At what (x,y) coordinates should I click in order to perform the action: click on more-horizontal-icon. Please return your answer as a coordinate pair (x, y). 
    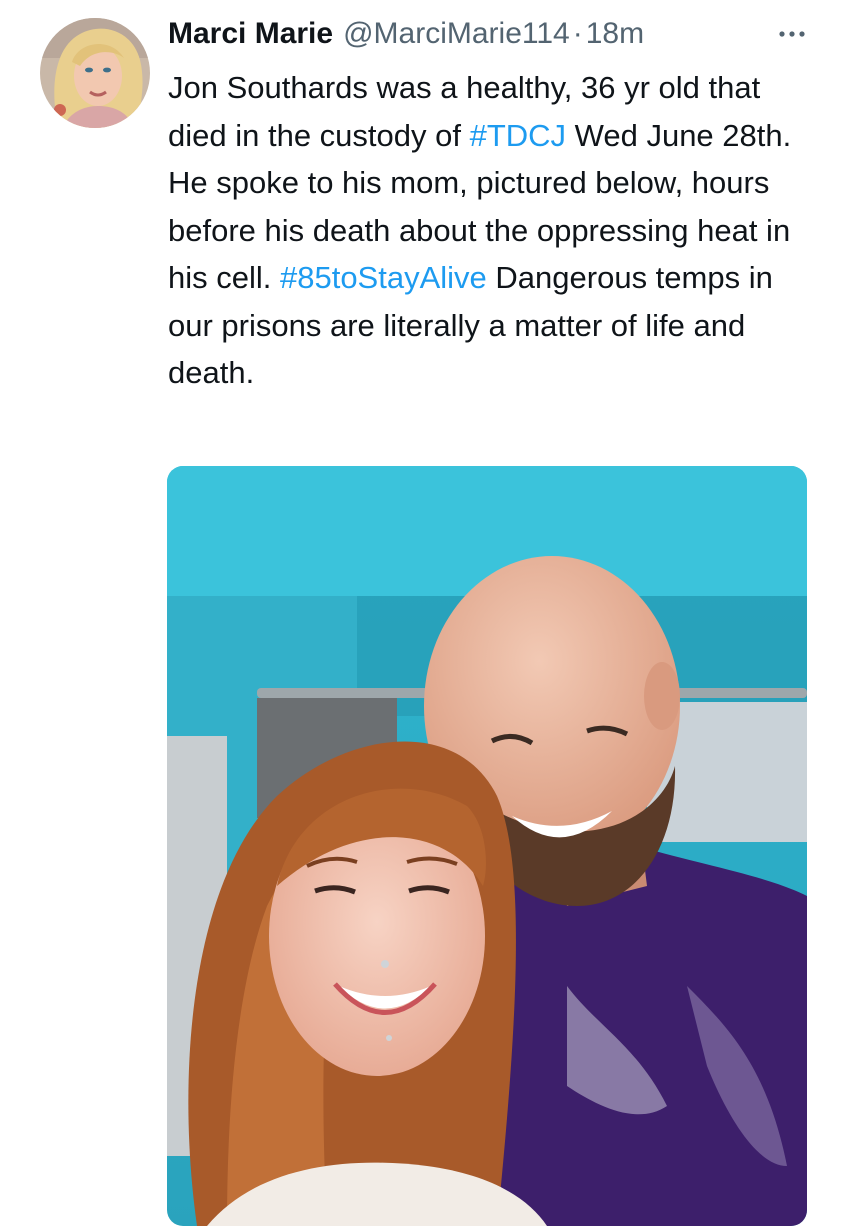
    Looking at the image, I should click on (792, 34).